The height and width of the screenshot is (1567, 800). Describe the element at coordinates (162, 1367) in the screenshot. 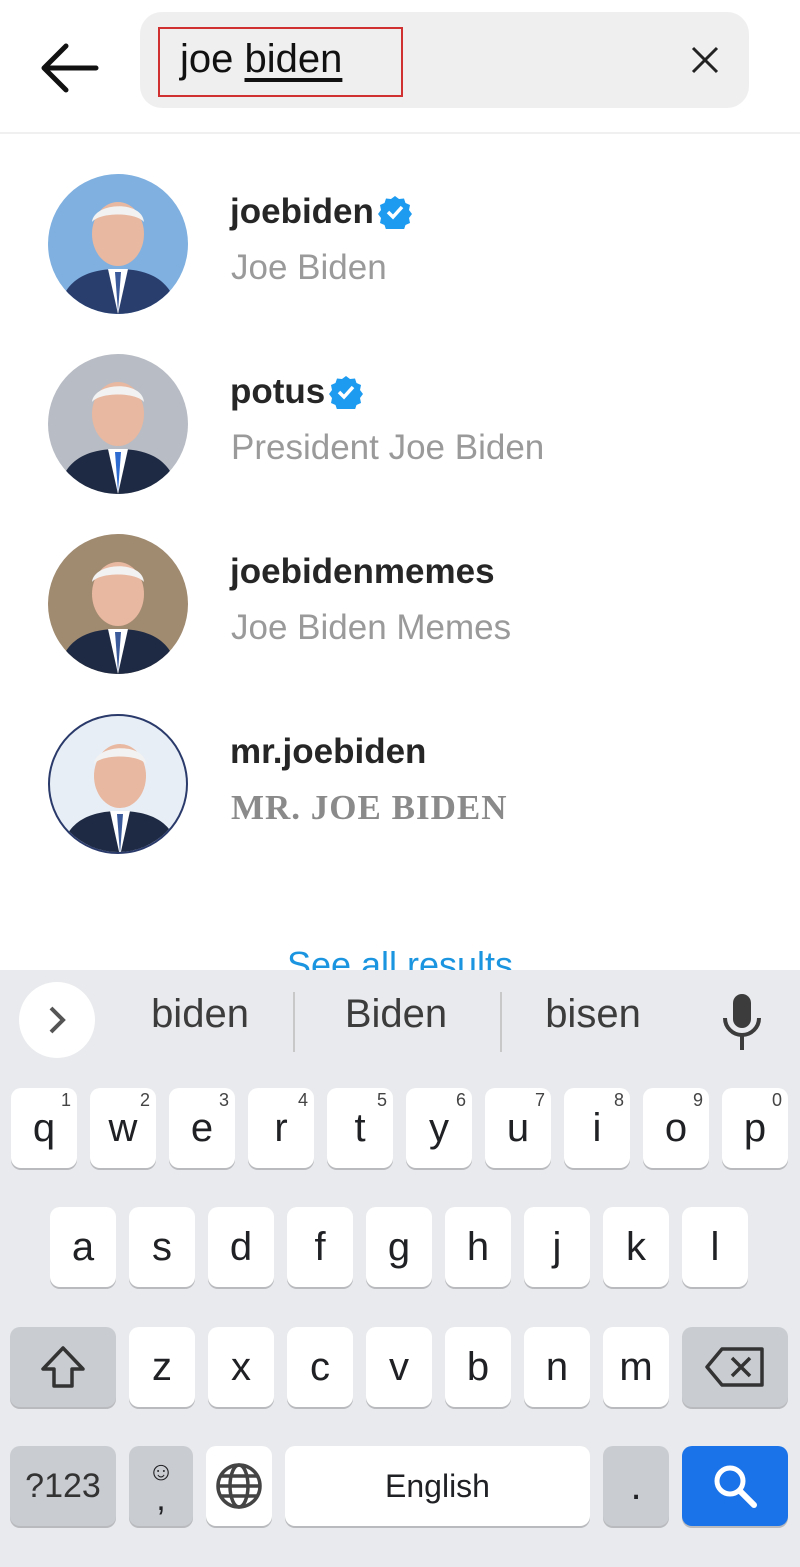

I see `key-z: z` at that location.